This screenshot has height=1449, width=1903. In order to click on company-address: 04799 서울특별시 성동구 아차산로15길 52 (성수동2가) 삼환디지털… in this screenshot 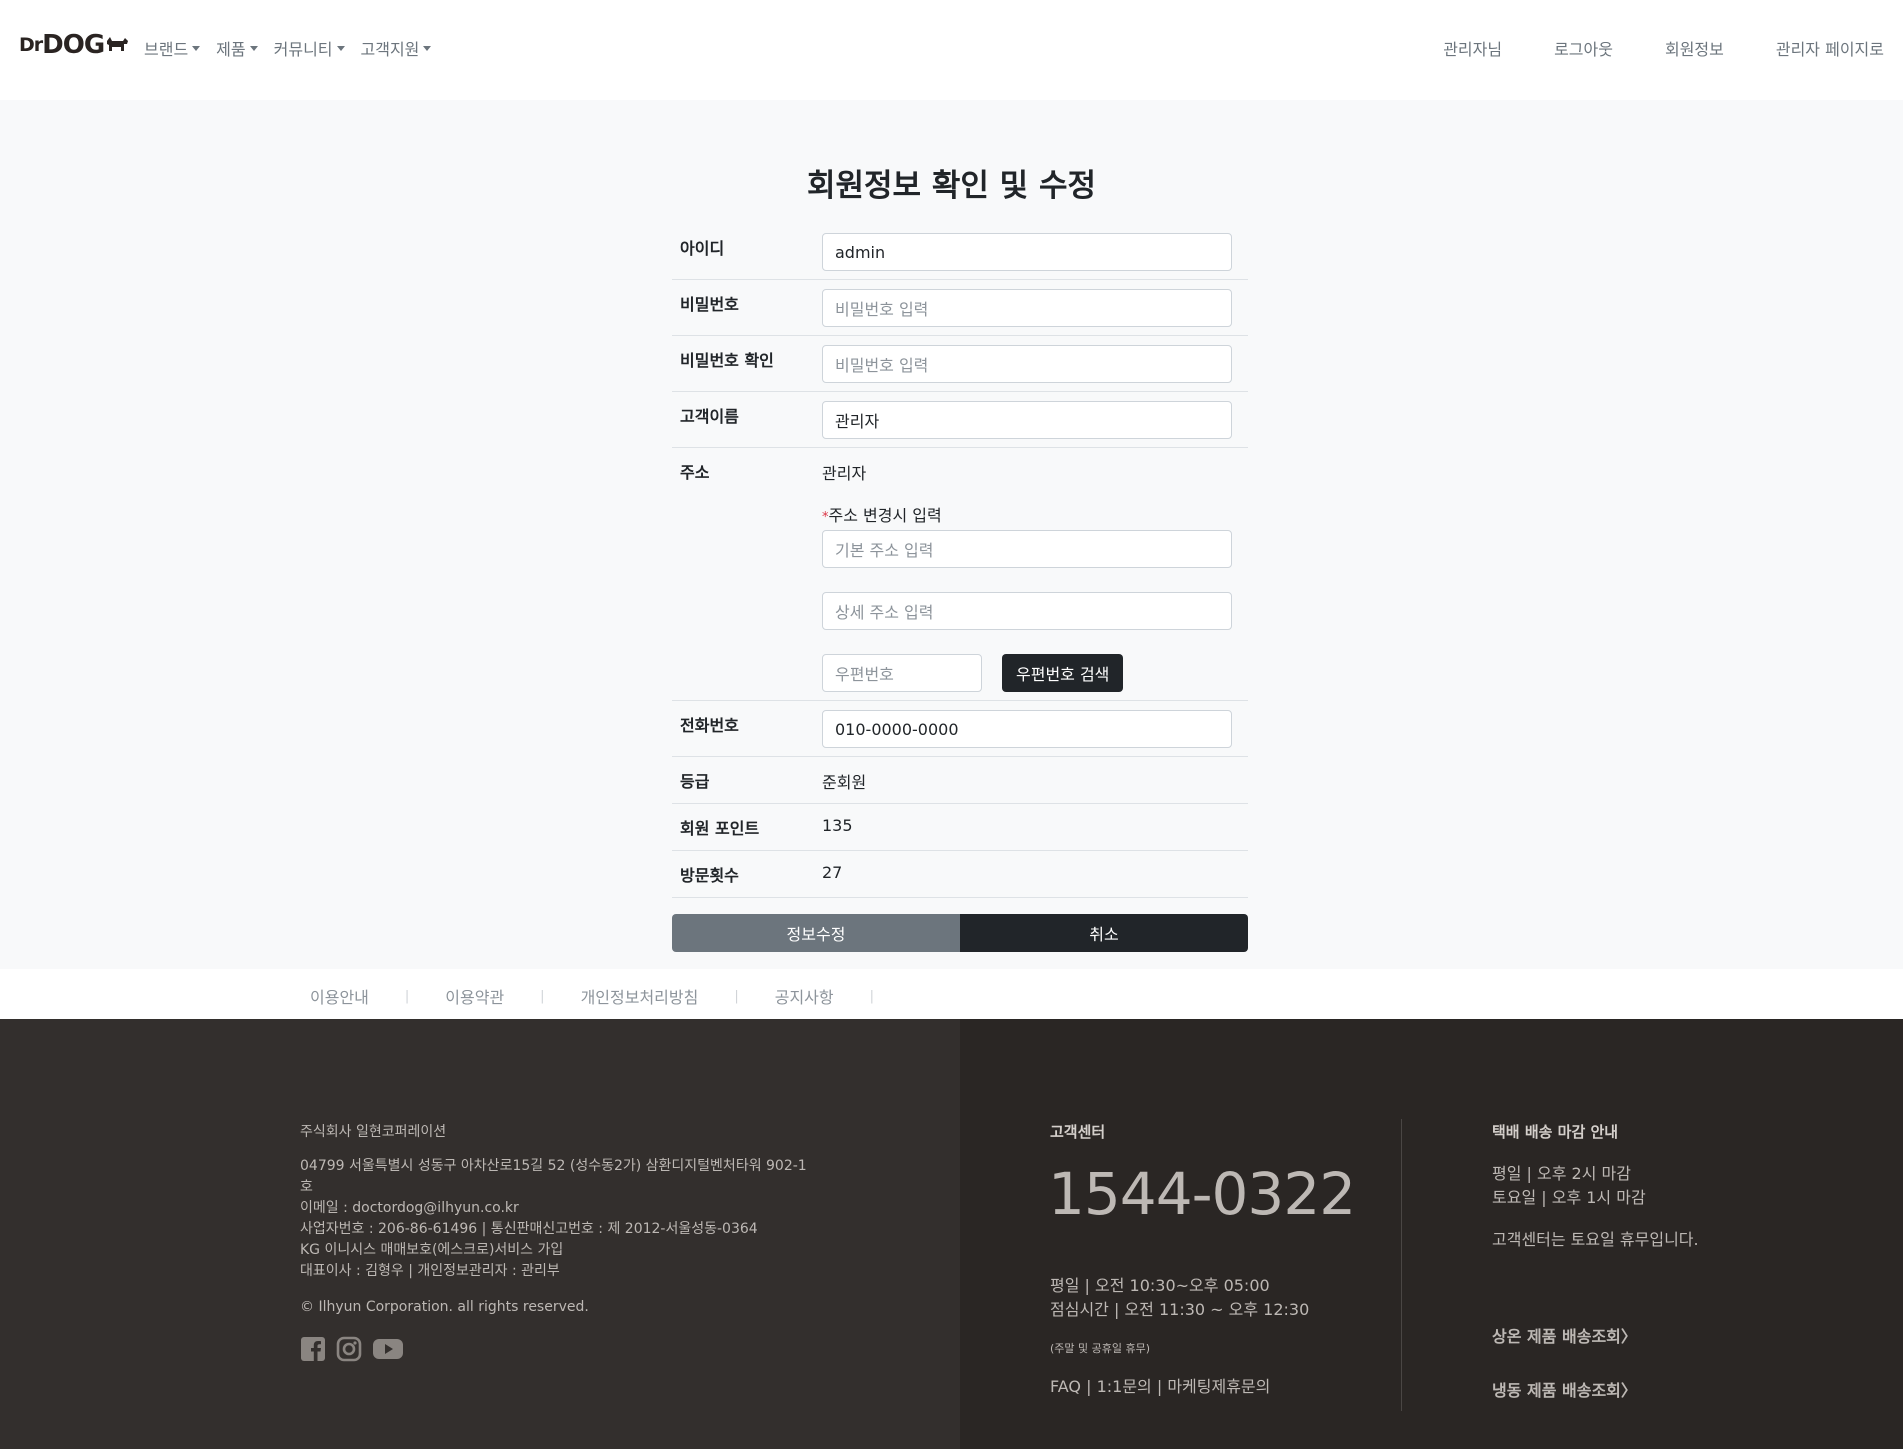, I will do `click(553, 1176)`.